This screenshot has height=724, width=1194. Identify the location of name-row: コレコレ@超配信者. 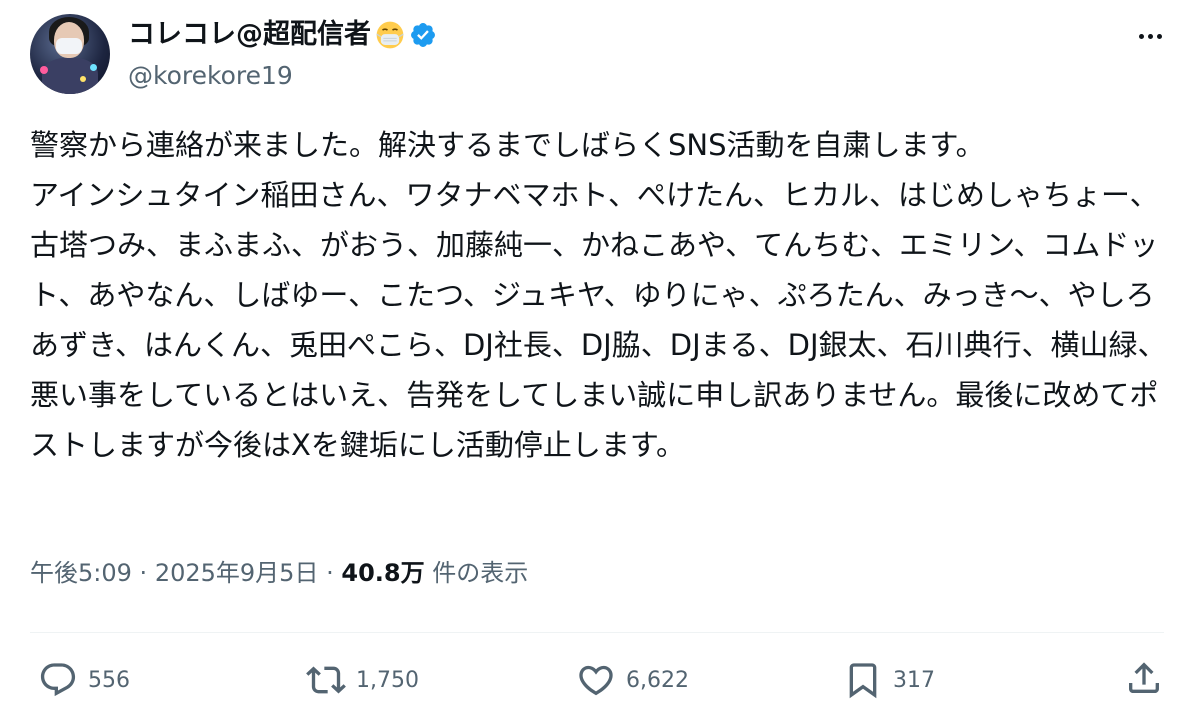
(282, 35).